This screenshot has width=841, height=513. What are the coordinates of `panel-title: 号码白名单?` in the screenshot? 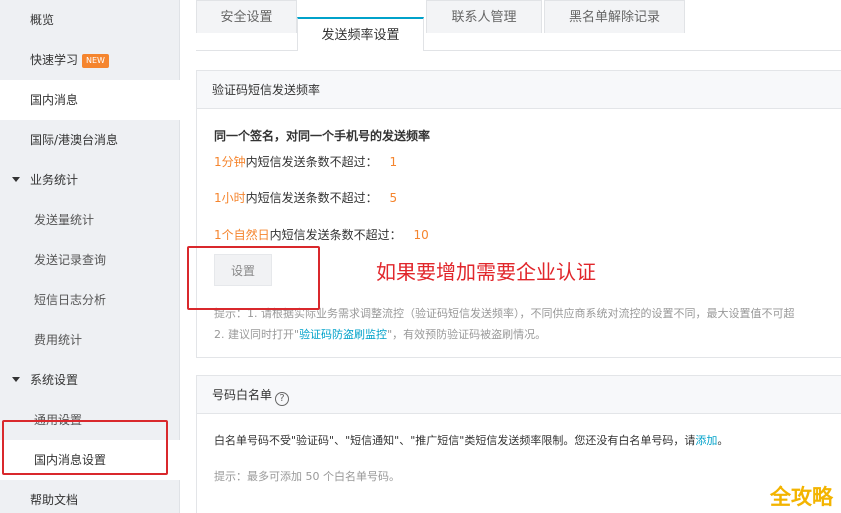 It's located at (519, 395).